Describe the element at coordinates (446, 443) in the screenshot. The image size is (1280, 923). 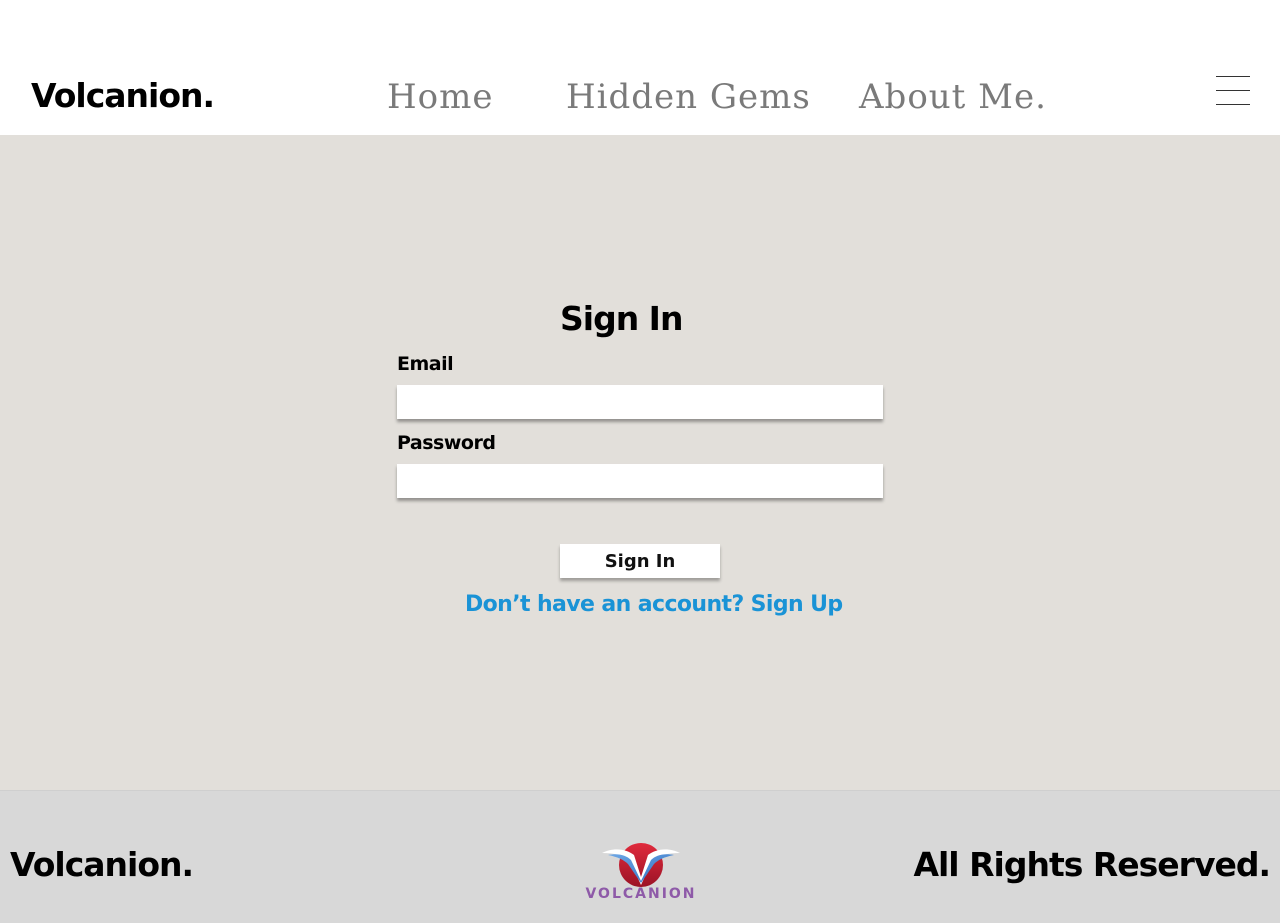
I see `password-label: Password` at that location.